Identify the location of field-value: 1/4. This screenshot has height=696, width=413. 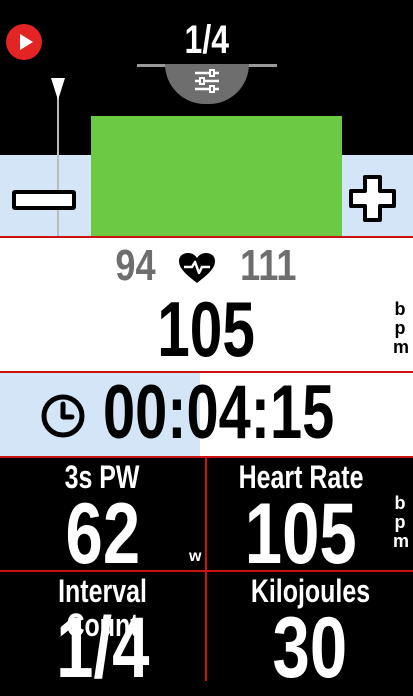
(102, 648).